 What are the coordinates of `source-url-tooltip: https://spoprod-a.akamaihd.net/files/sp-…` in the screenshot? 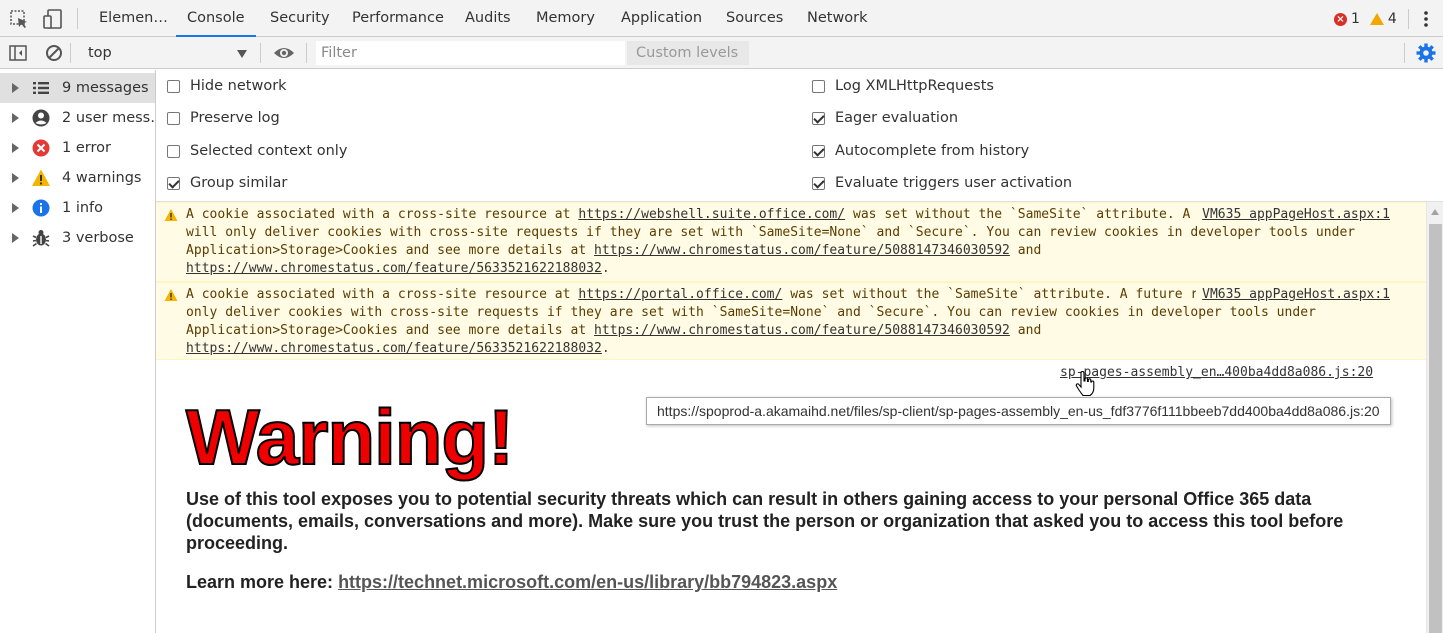 It's located at (1018, 411).